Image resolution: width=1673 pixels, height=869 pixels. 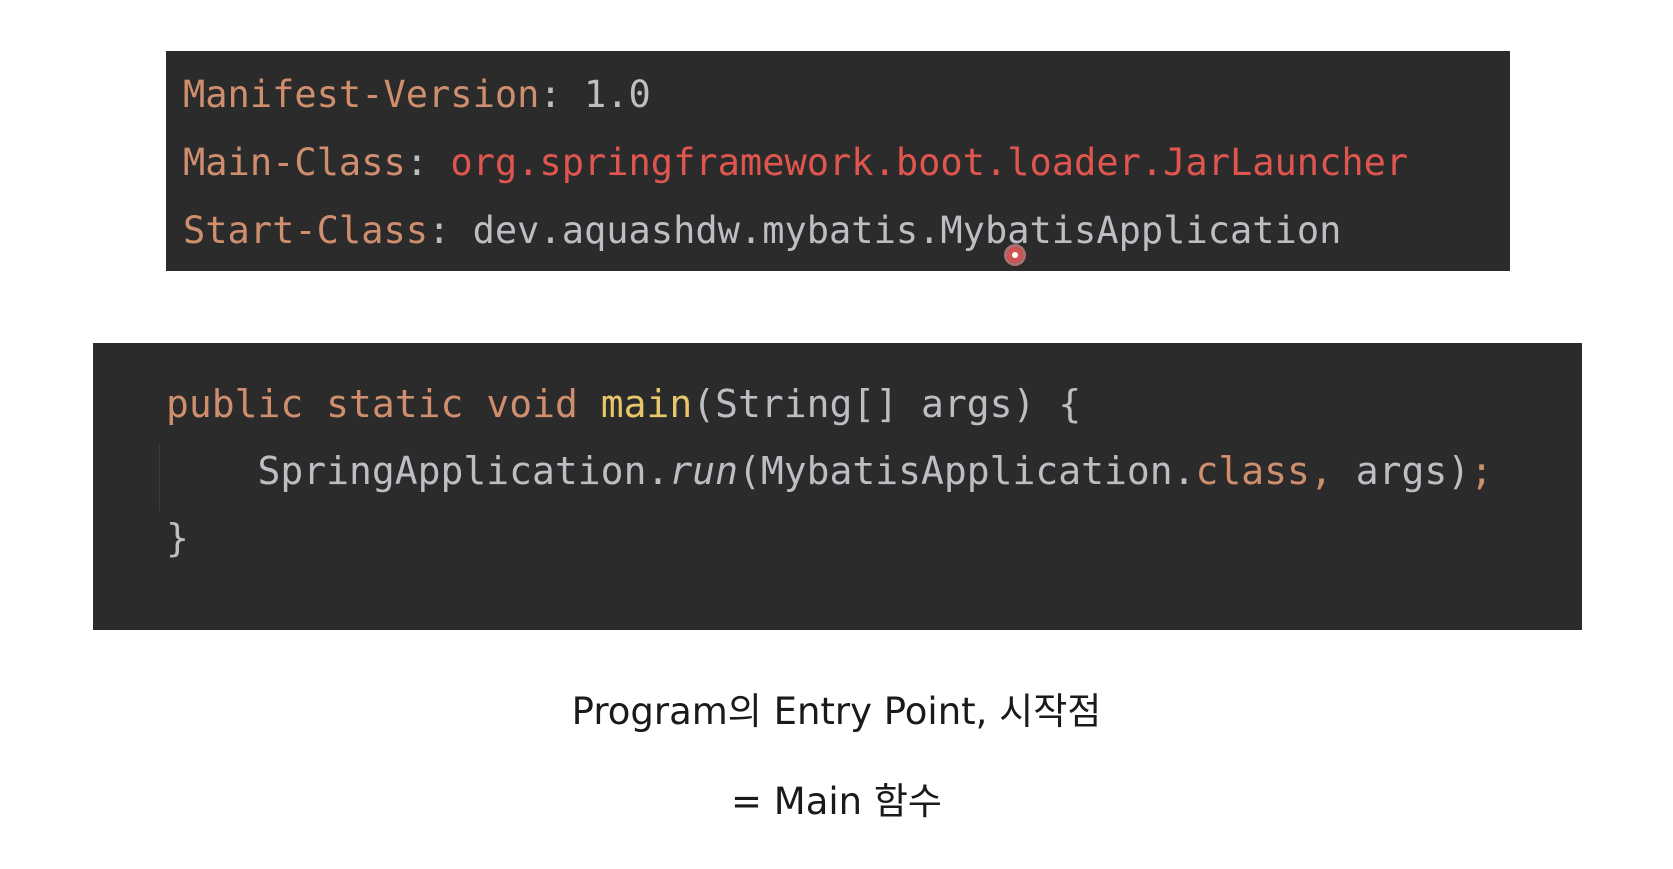 I want to click on caption-entry-point: Program의 Entry Point, 시작점, so click(x=836, y=711).